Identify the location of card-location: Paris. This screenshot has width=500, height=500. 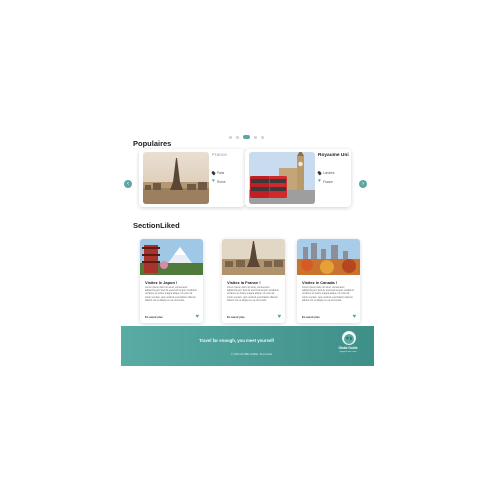
(217, 173).